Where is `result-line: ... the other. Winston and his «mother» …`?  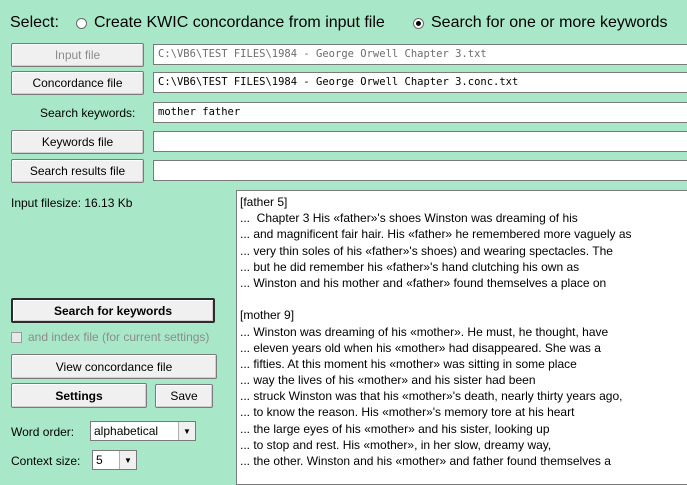 result-line: ... the other. Winston and his «mother» … is located at coordinates (425, 461).